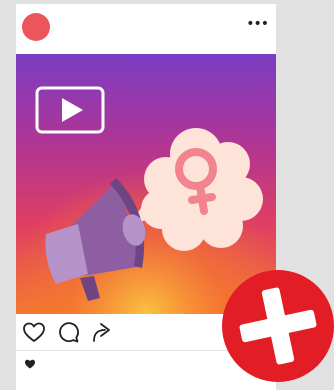 The height and width of the screenshot is (390, 334). I want to click on avatar, so click(36, 27).